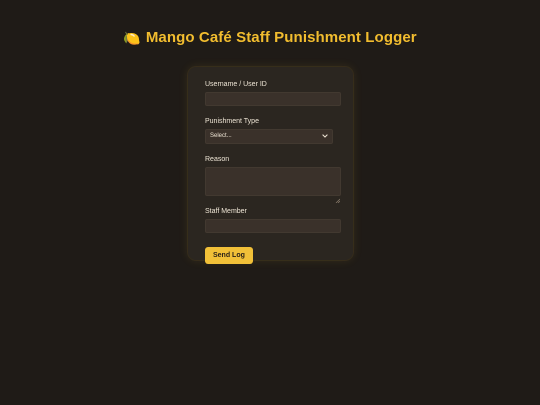 This screenshot has height=405, width=540. I want to click on mango-icon: 🍋, so click(132, 38).